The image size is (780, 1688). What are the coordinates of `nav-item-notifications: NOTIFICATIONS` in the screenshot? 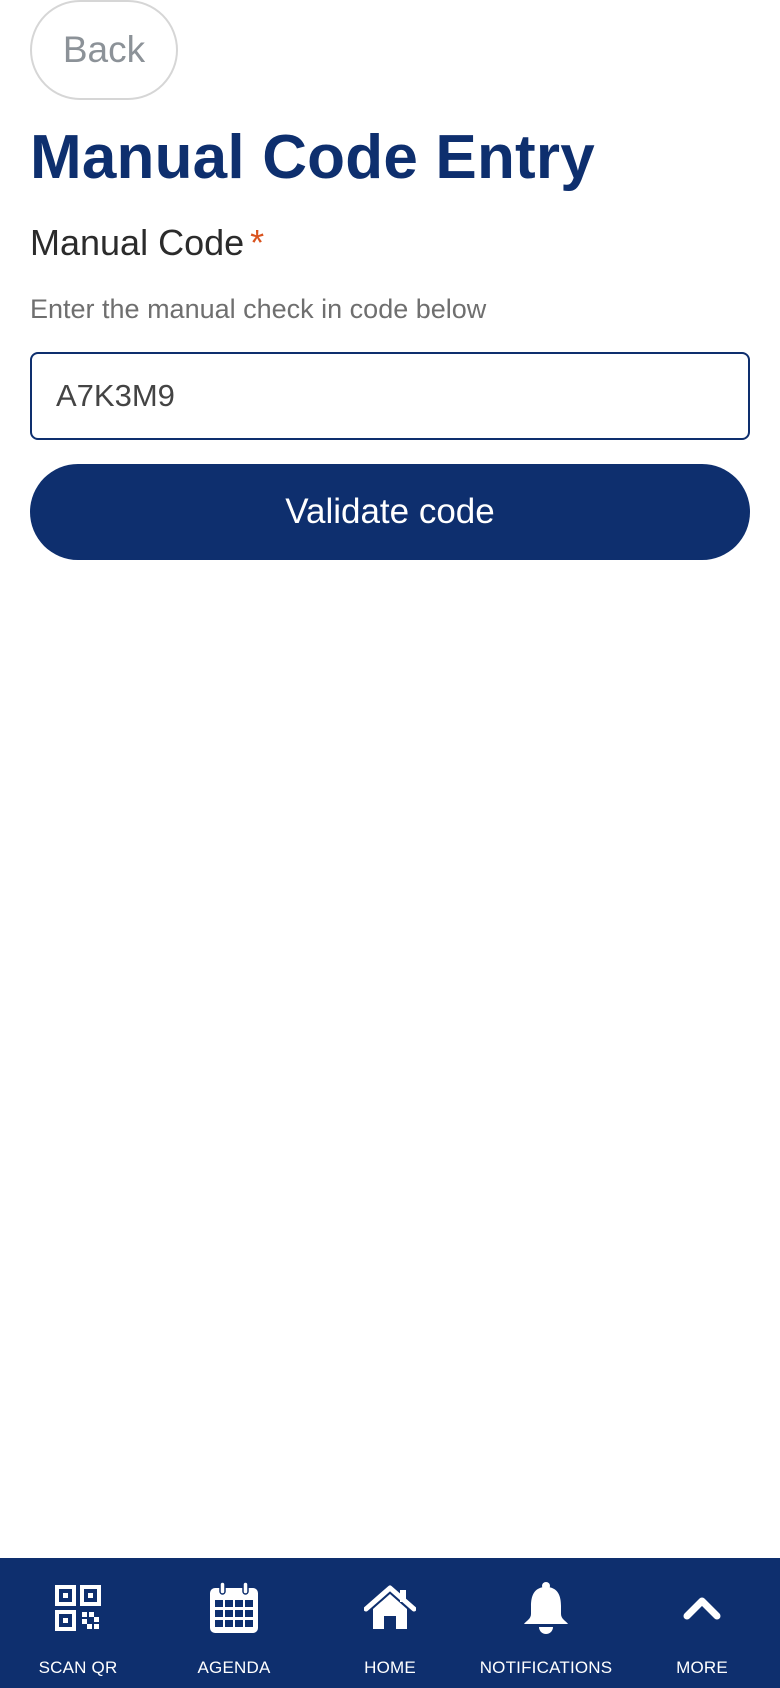 It's located at (546, 1623).